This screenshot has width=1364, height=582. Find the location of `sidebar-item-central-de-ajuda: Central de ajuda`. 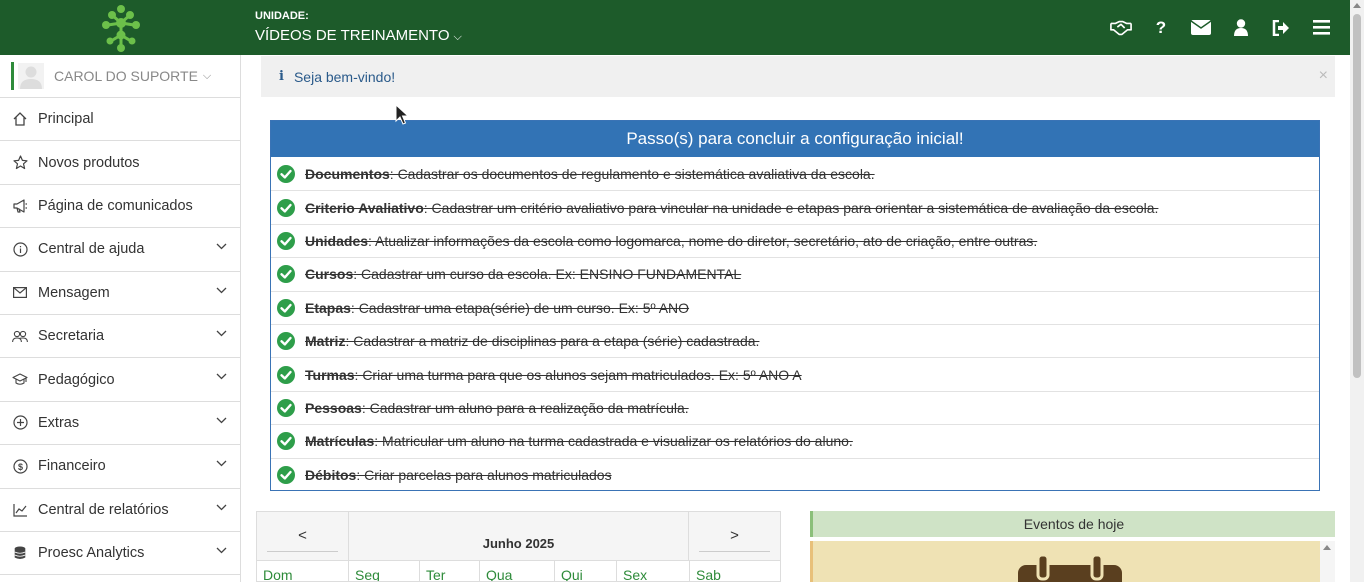

sidebar-item-central-de-ajuda: Central de ajuda is located at coordinates (120, 250).